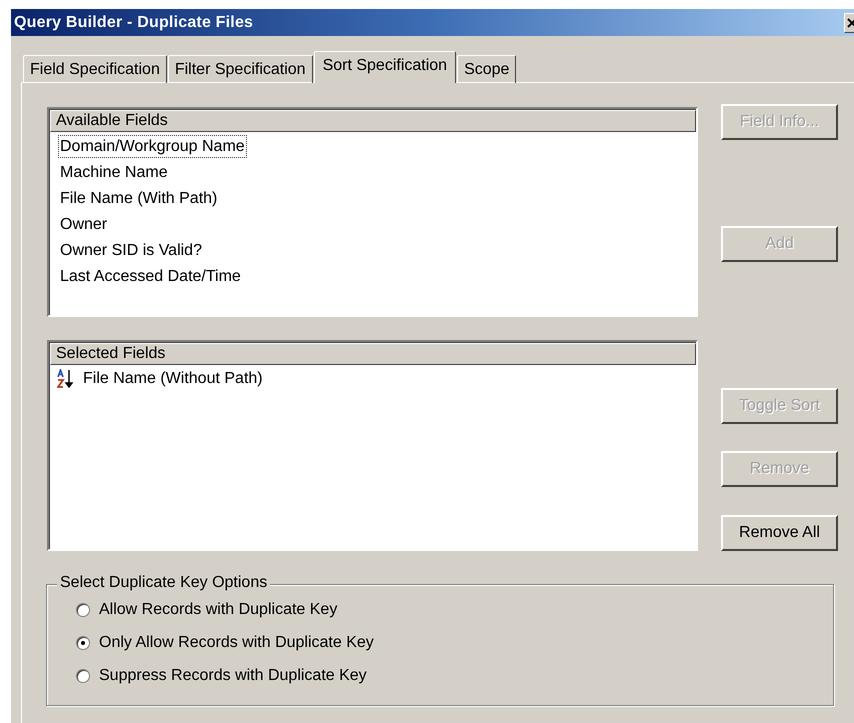  Describe the element at coordinates (385, 67) in the screenshot. I see `tab: Sort Specification` at that location.